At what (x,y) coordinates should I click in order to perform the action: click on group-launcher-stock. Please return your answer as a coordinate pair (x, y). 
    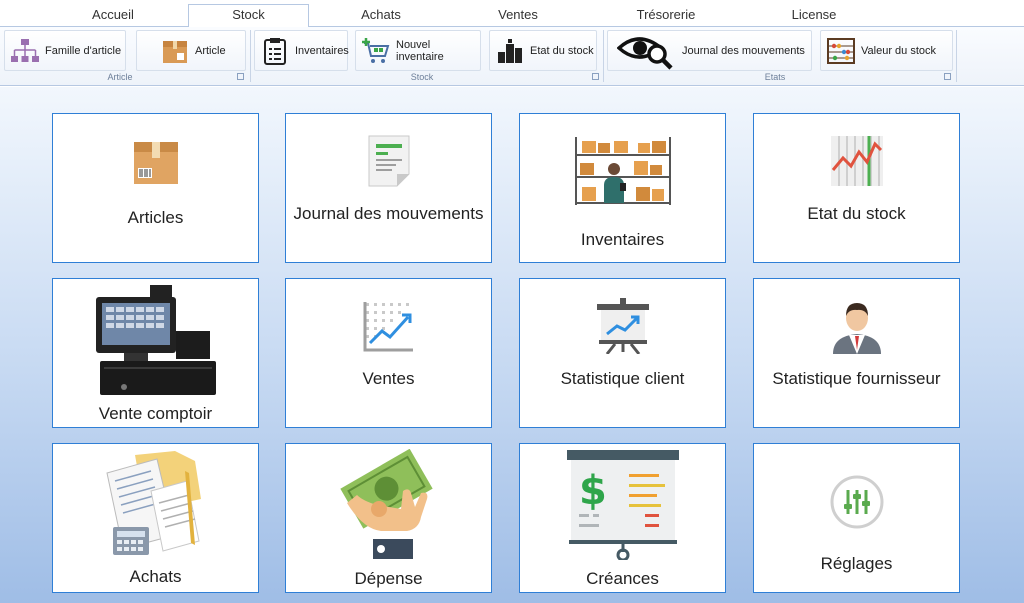
    Looking at the image, I should click on (595, 76).